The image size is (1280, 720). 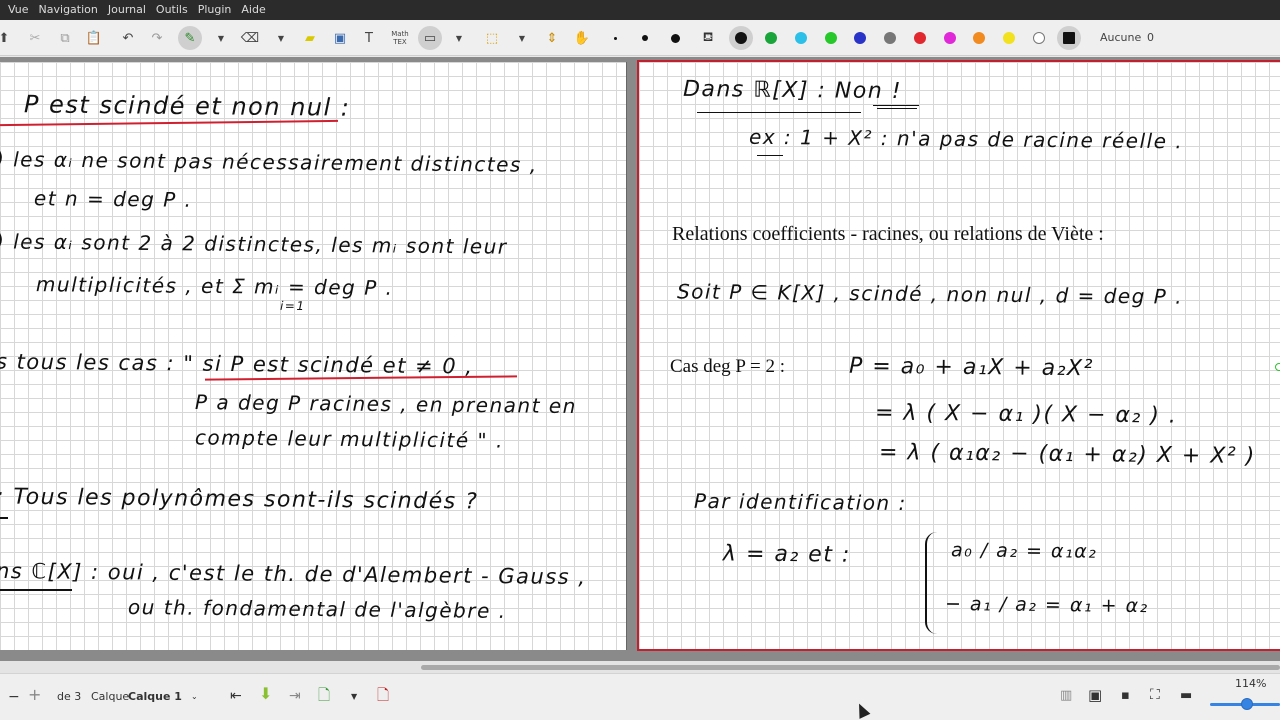 I want to click on image-icon: ▣, so click(x=340, y=38).